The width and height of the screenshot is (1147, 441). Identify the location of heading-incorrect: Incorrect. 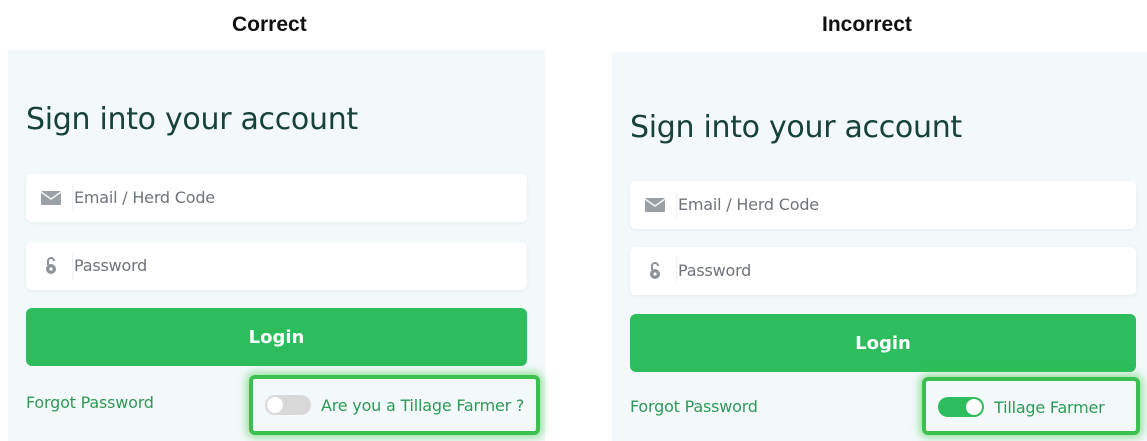
(867, 24).